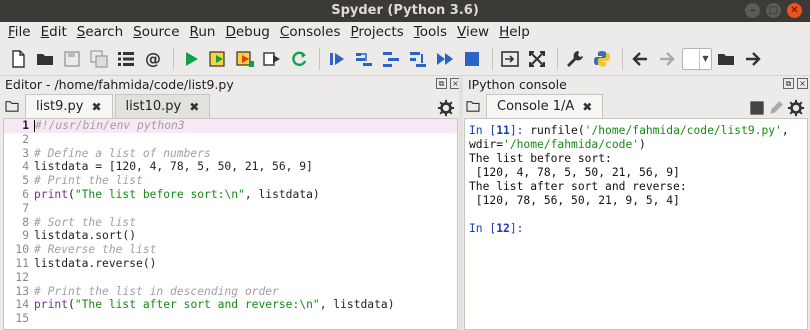 Image resolution: width=810 pixels, height=330 pixels. I want to click on menu-view: View, so click(474, 32).